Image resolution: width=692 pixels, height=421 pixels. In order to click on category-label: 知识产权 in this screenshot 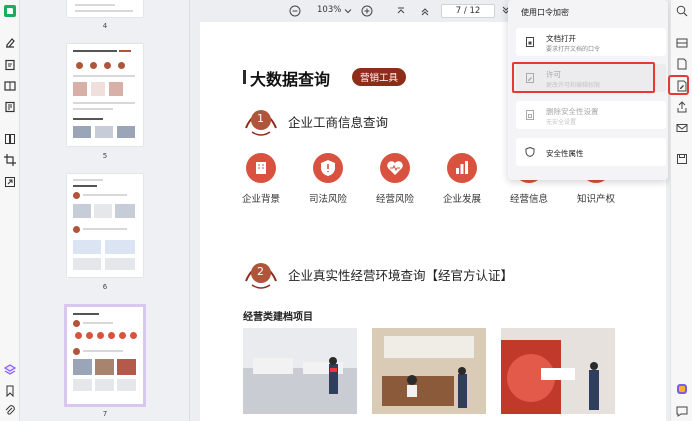, I will do `click(595, 199)`.